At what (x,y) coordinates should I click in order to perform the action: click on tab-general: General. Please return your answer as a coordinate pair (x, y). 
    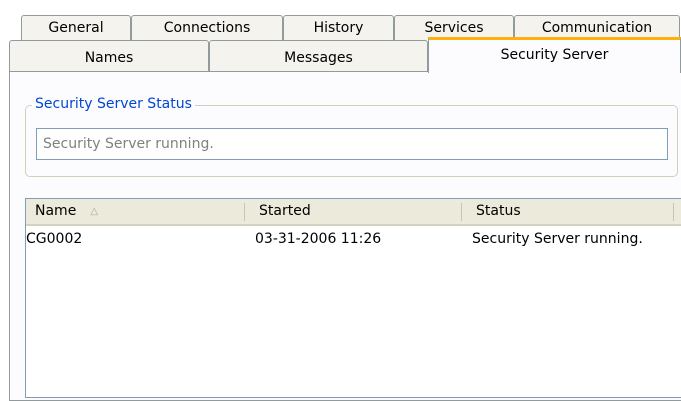
    Looking at the image, I should click on (76, 27).